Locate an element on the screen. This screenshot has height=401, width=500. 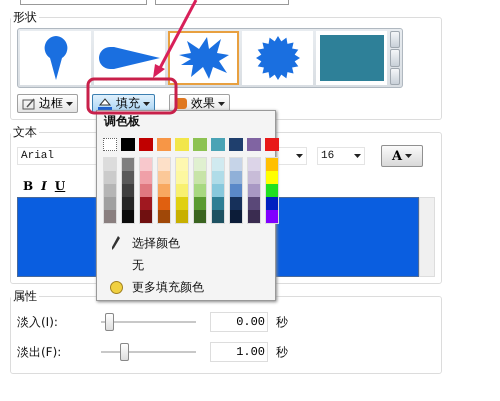
field-label: 淡出(F): is located at coordinates (39, 352).